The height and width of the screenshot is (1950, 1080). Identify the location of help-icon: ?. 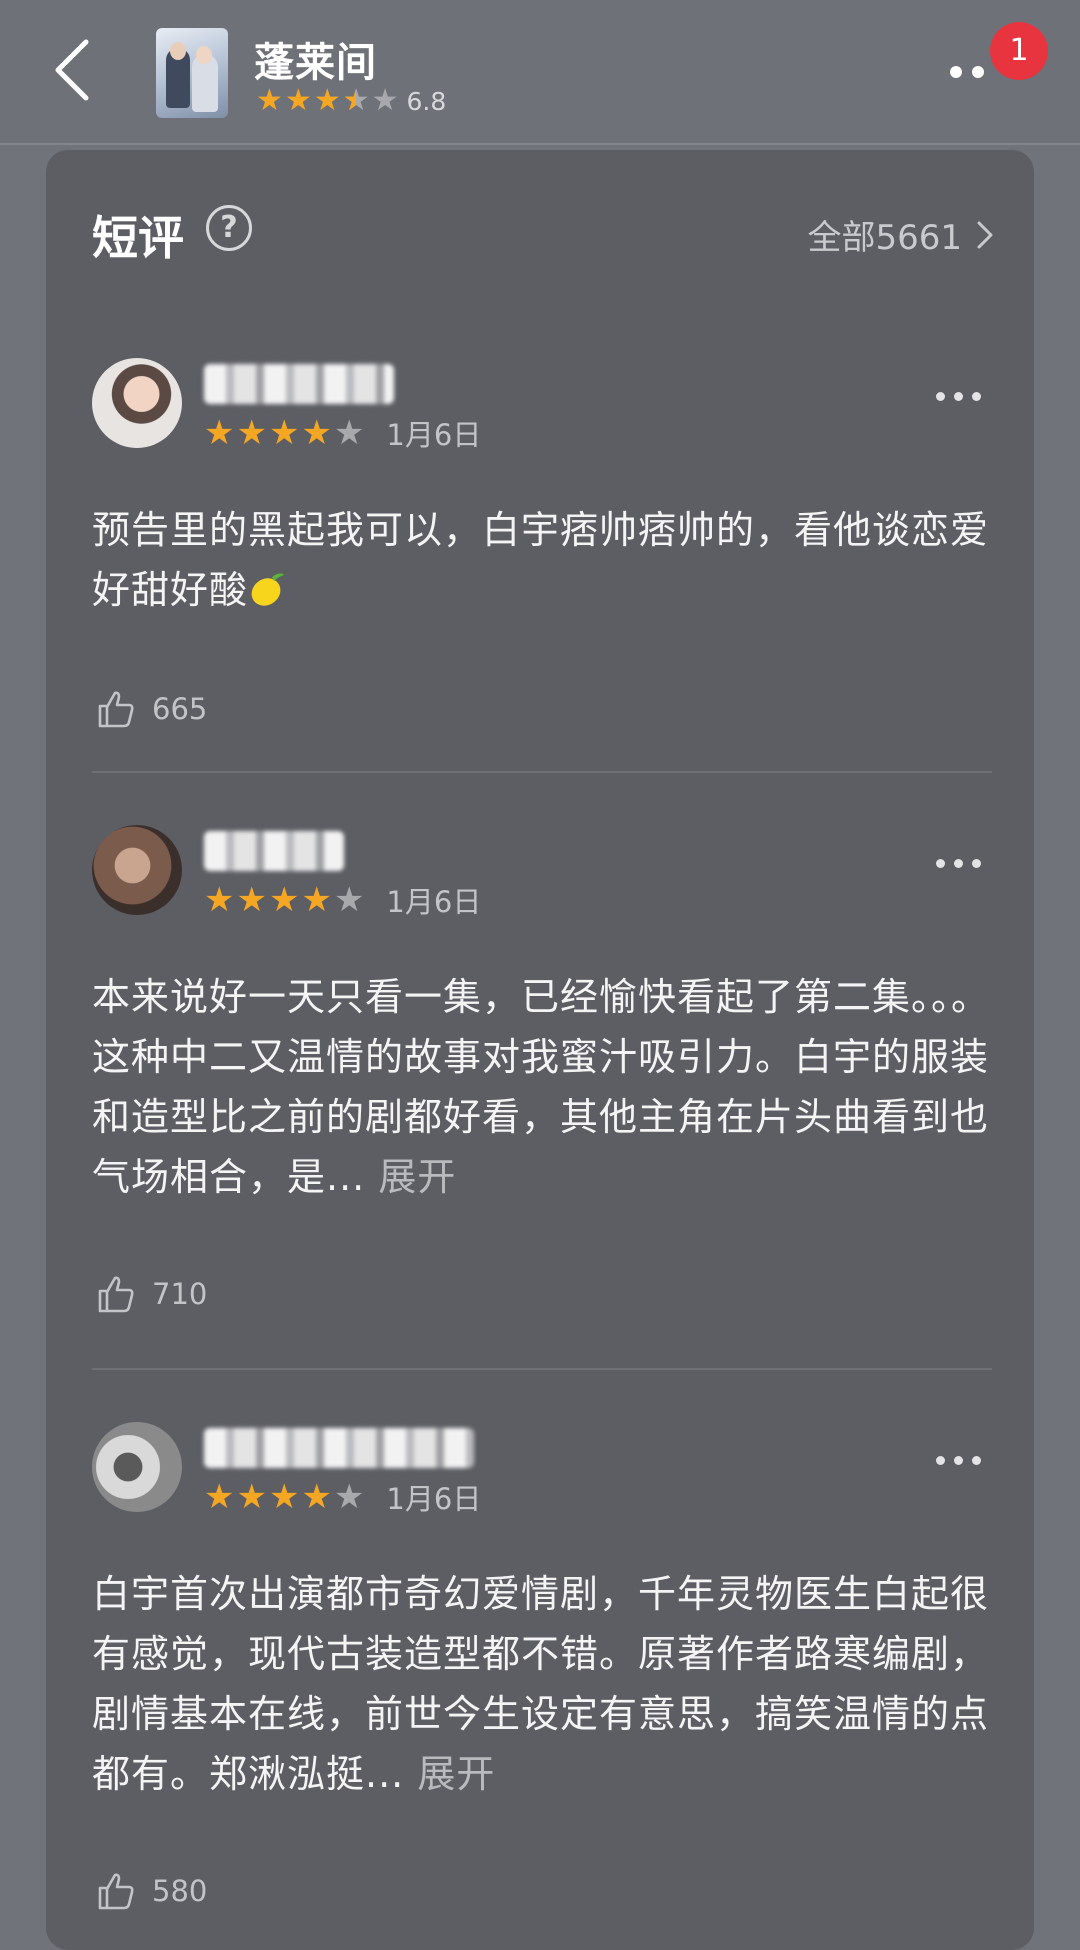
(229, 228).